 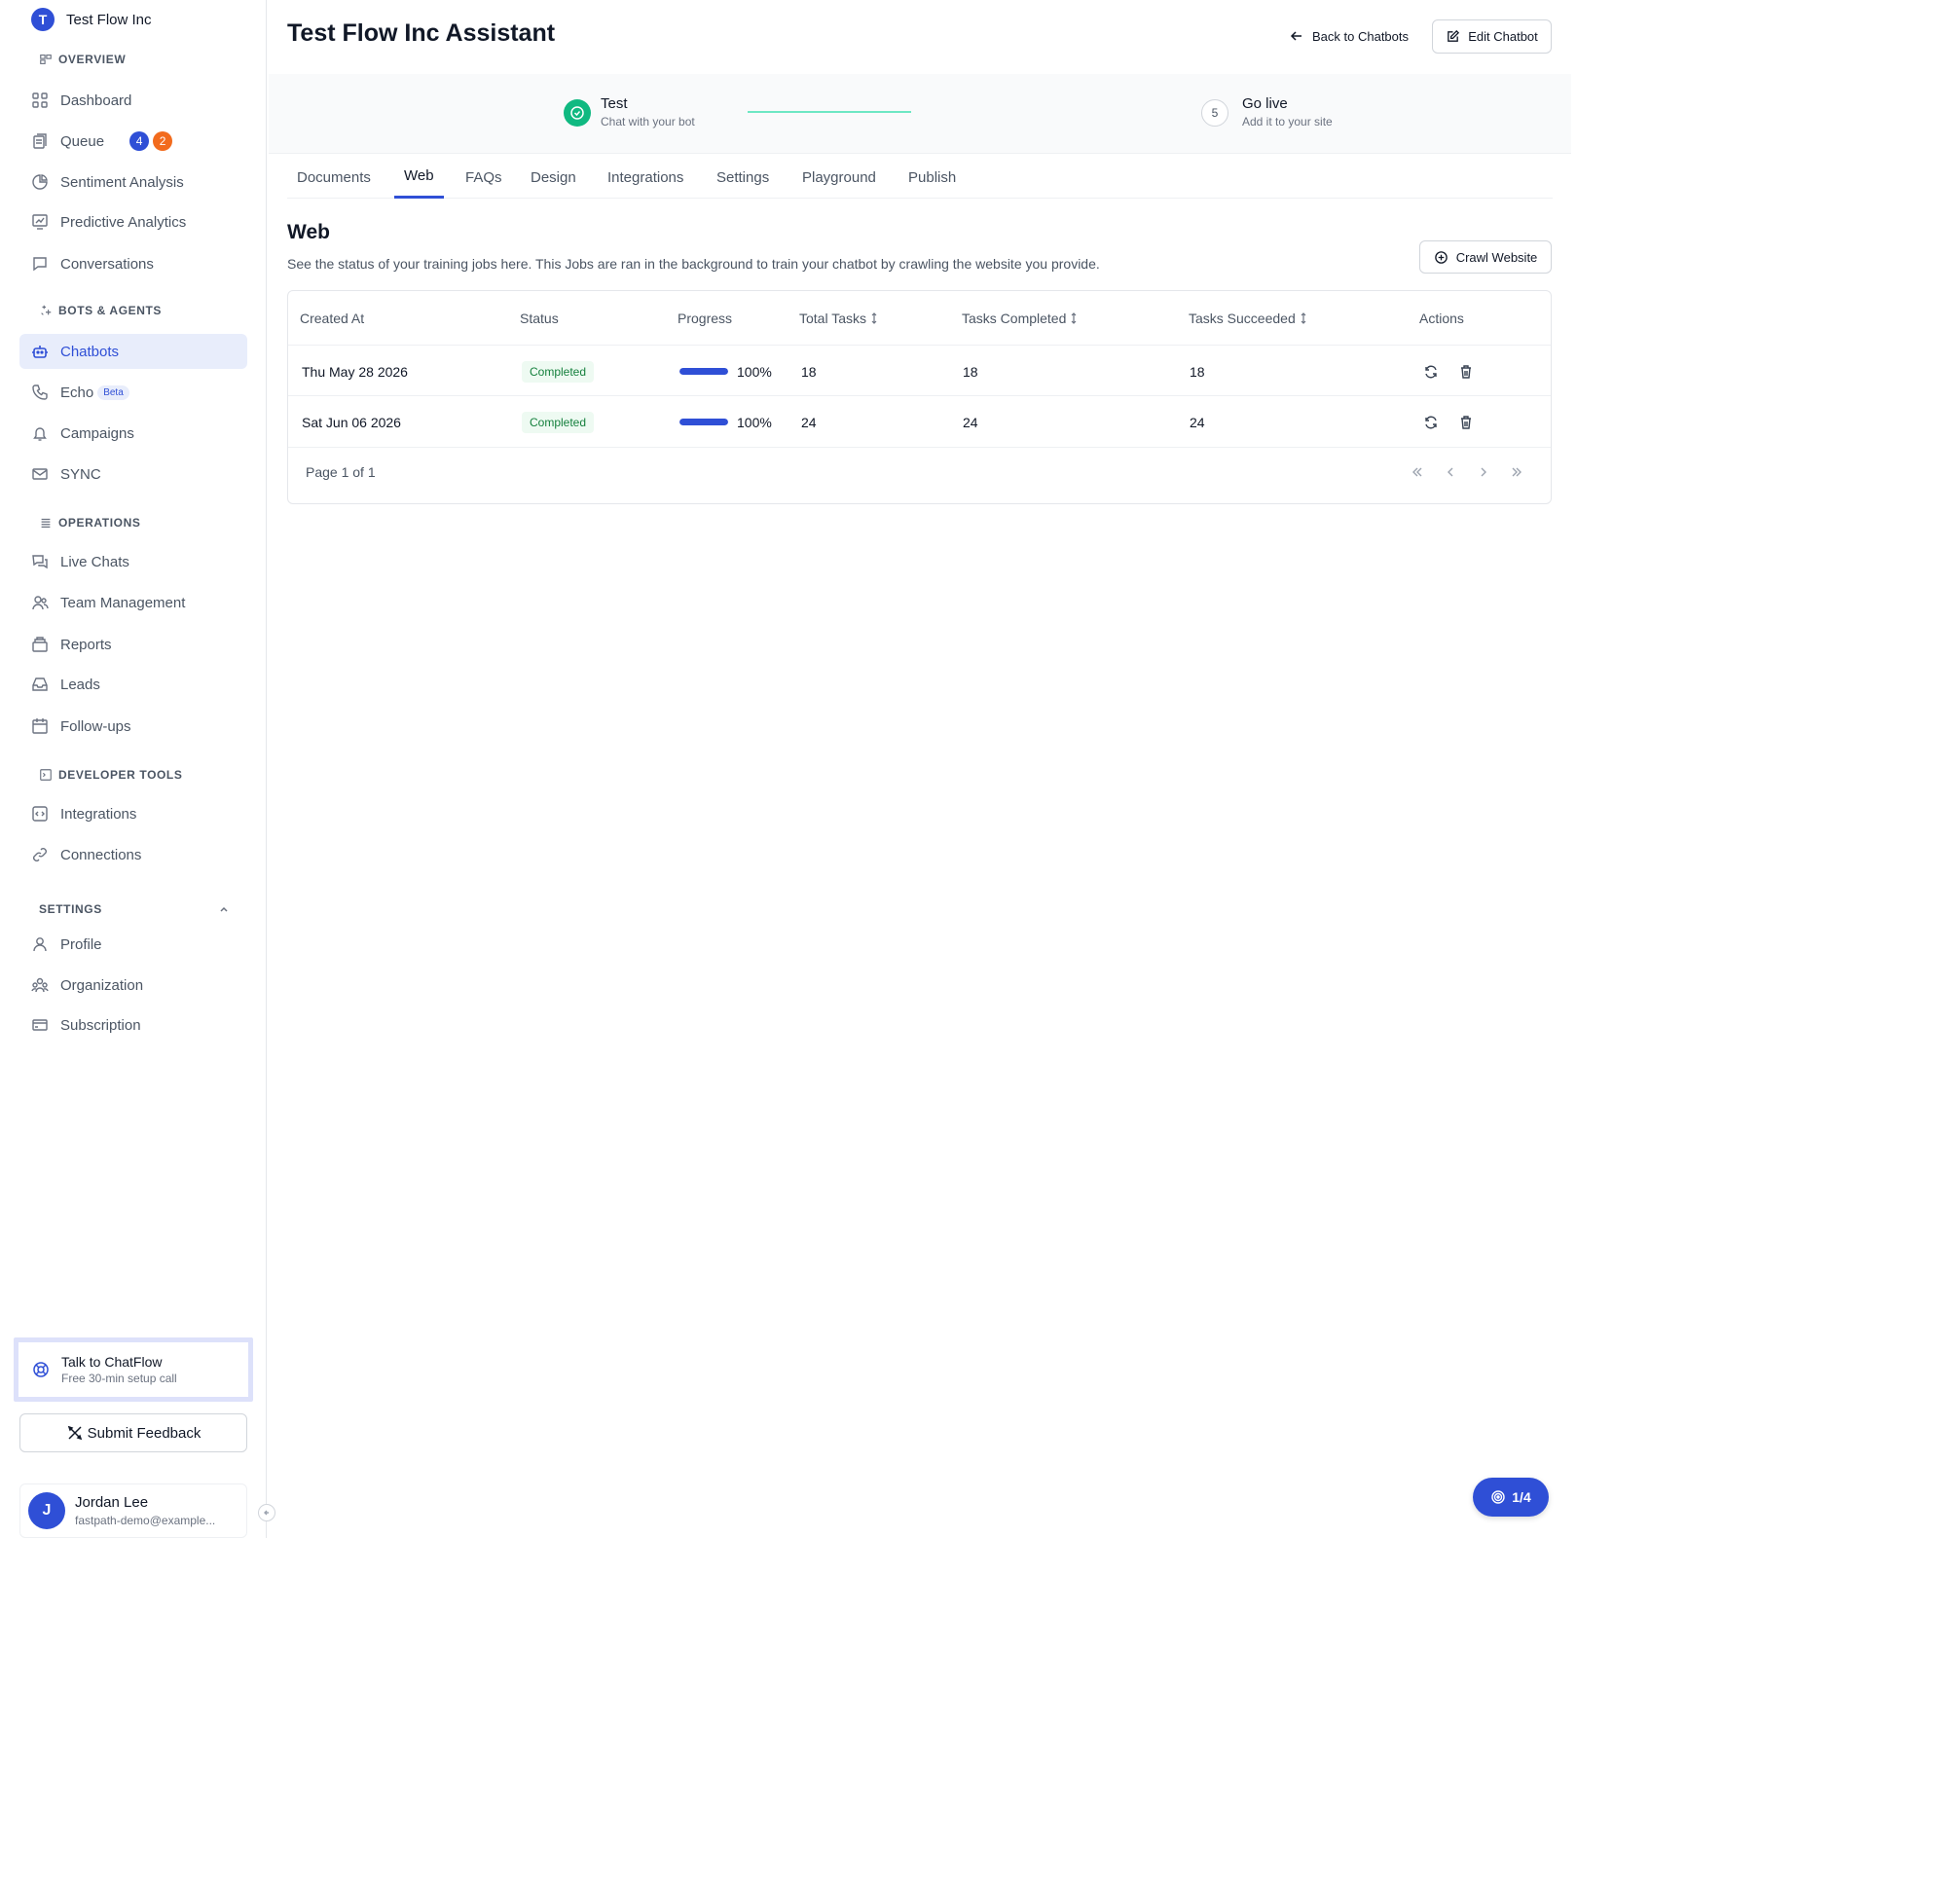 I want to click on sidebar-item-label: Predictive Analytics, so click(x=123, y=222).